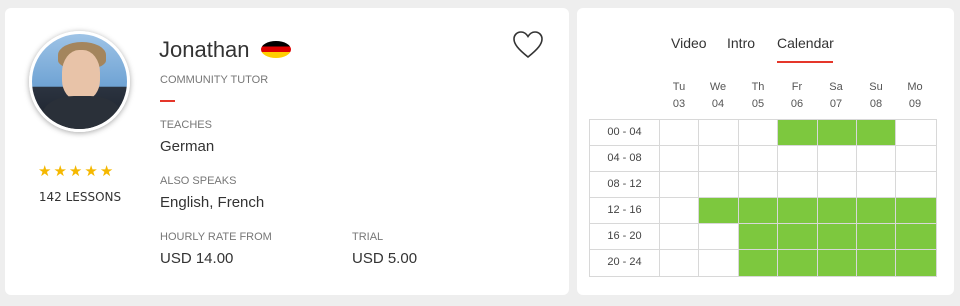  Describe the element at coordinates (797, 87) in the screenshot. I see `day-of-week: Fr` at that location.